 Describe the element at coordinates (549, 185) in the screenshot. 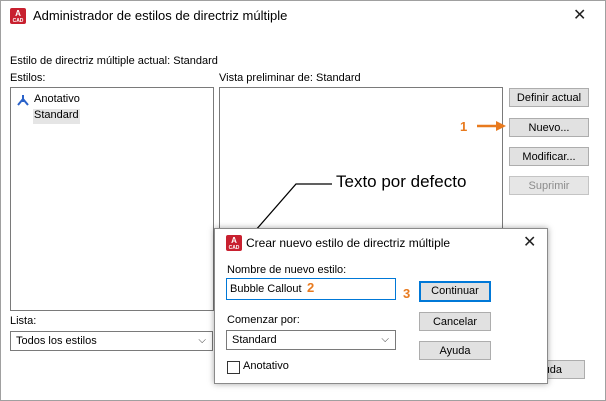

I see `delete-button: Suprimir` at that location.